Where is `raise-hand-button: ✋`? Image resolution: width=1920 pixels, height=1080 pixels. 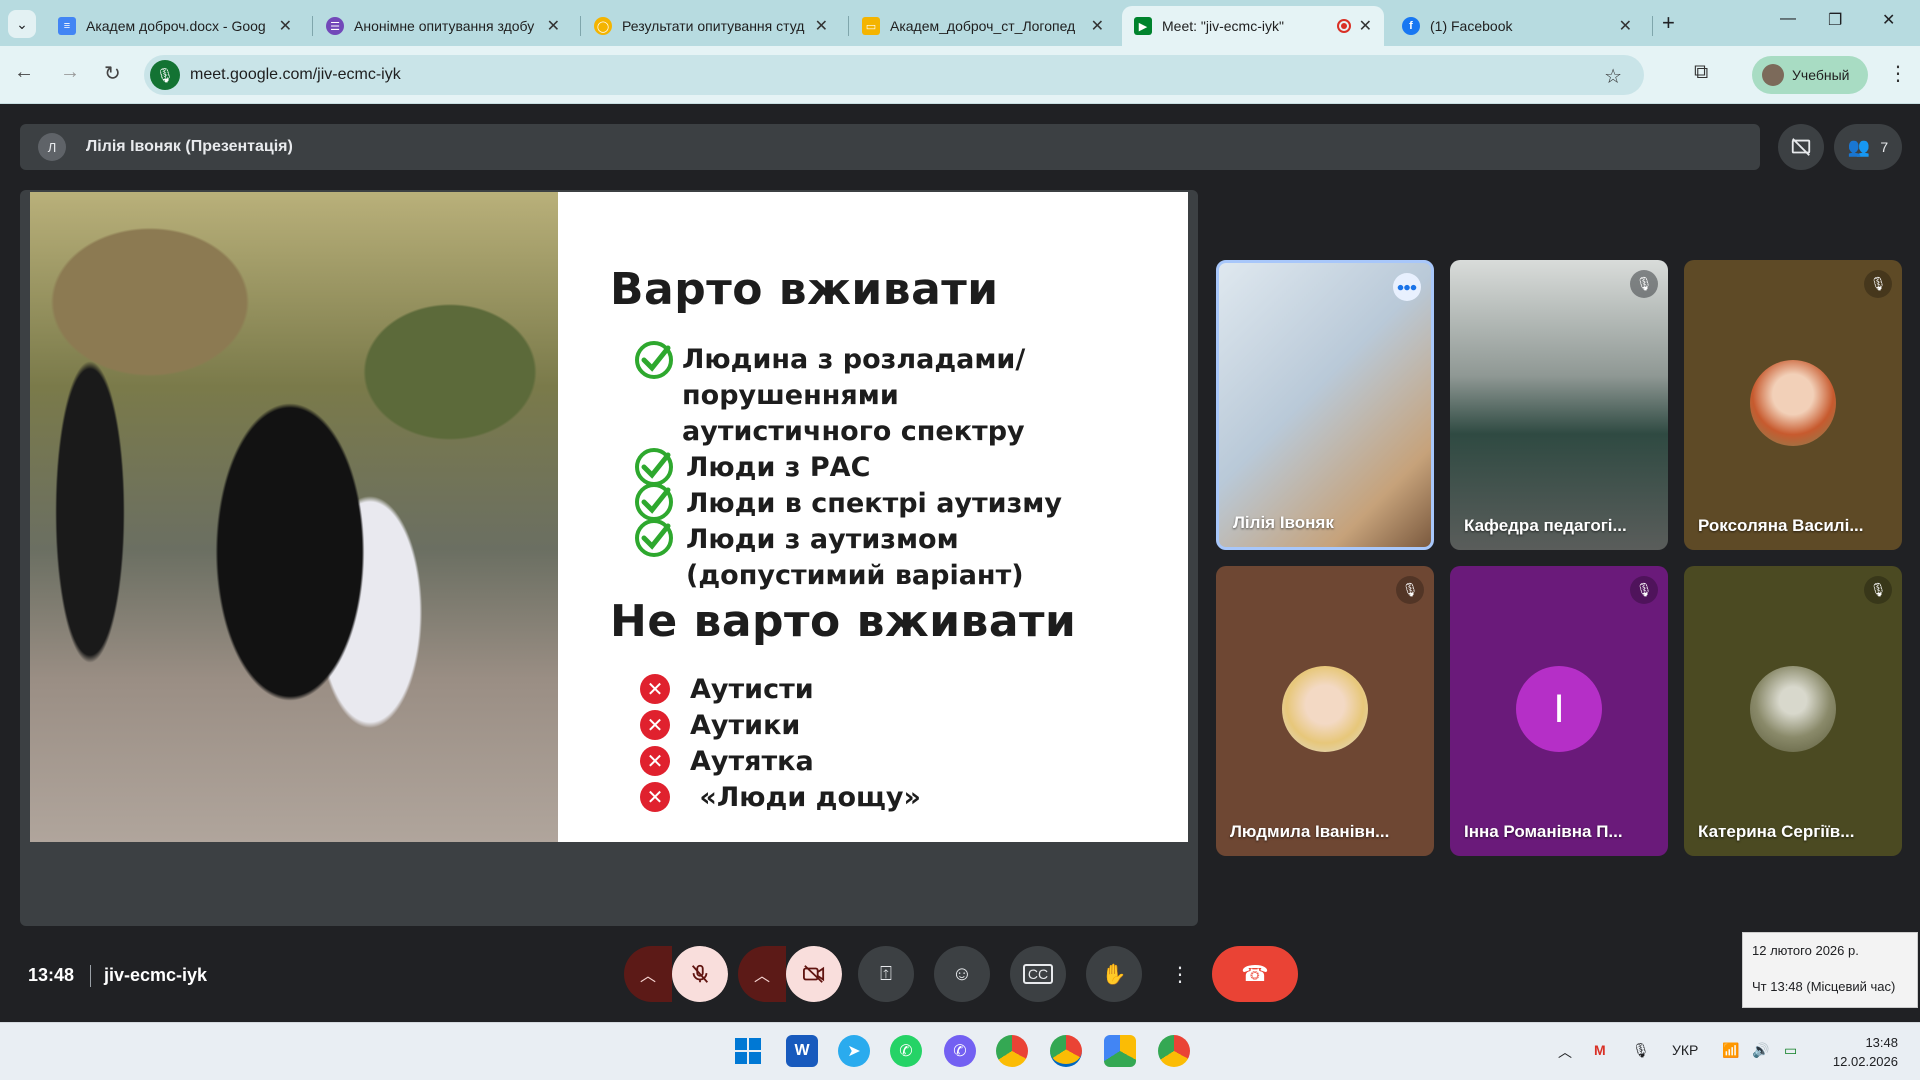 raise-hand-button: ✋ is located at coordinates (1114, 974).